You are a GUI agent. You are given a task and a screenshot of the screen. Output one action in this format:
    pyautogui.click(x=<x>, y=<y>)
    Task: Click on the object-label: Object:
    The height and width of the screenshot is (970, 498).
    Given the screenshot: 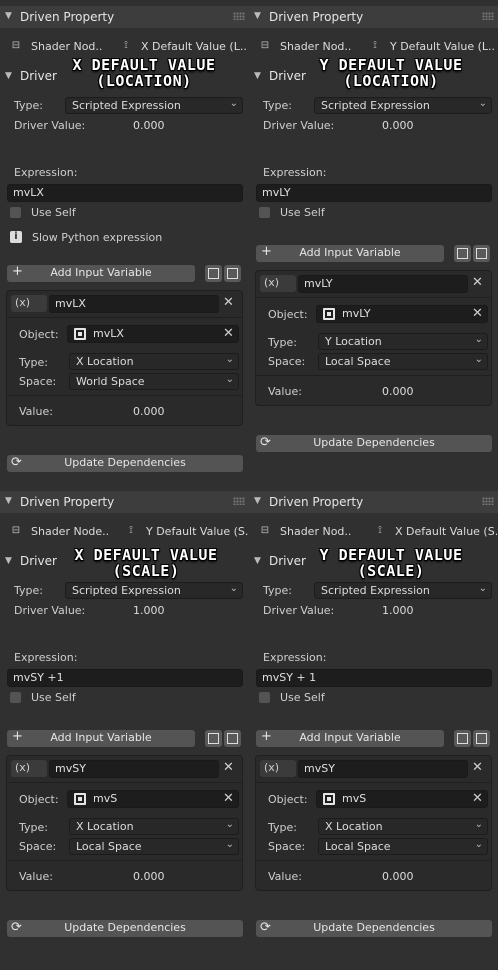 What is the action you would take?
    pyautogui.click(x=288, y=314)
    